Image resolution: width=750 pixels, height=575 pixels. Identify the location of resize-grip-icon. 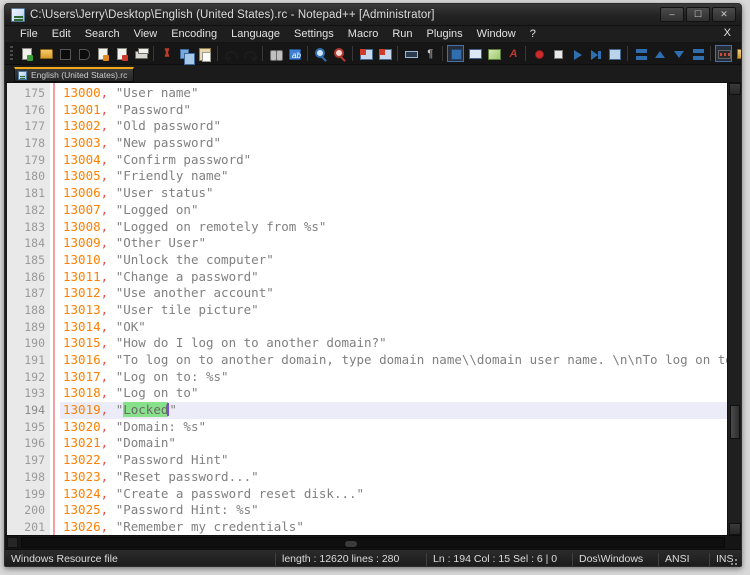
(733, 561).